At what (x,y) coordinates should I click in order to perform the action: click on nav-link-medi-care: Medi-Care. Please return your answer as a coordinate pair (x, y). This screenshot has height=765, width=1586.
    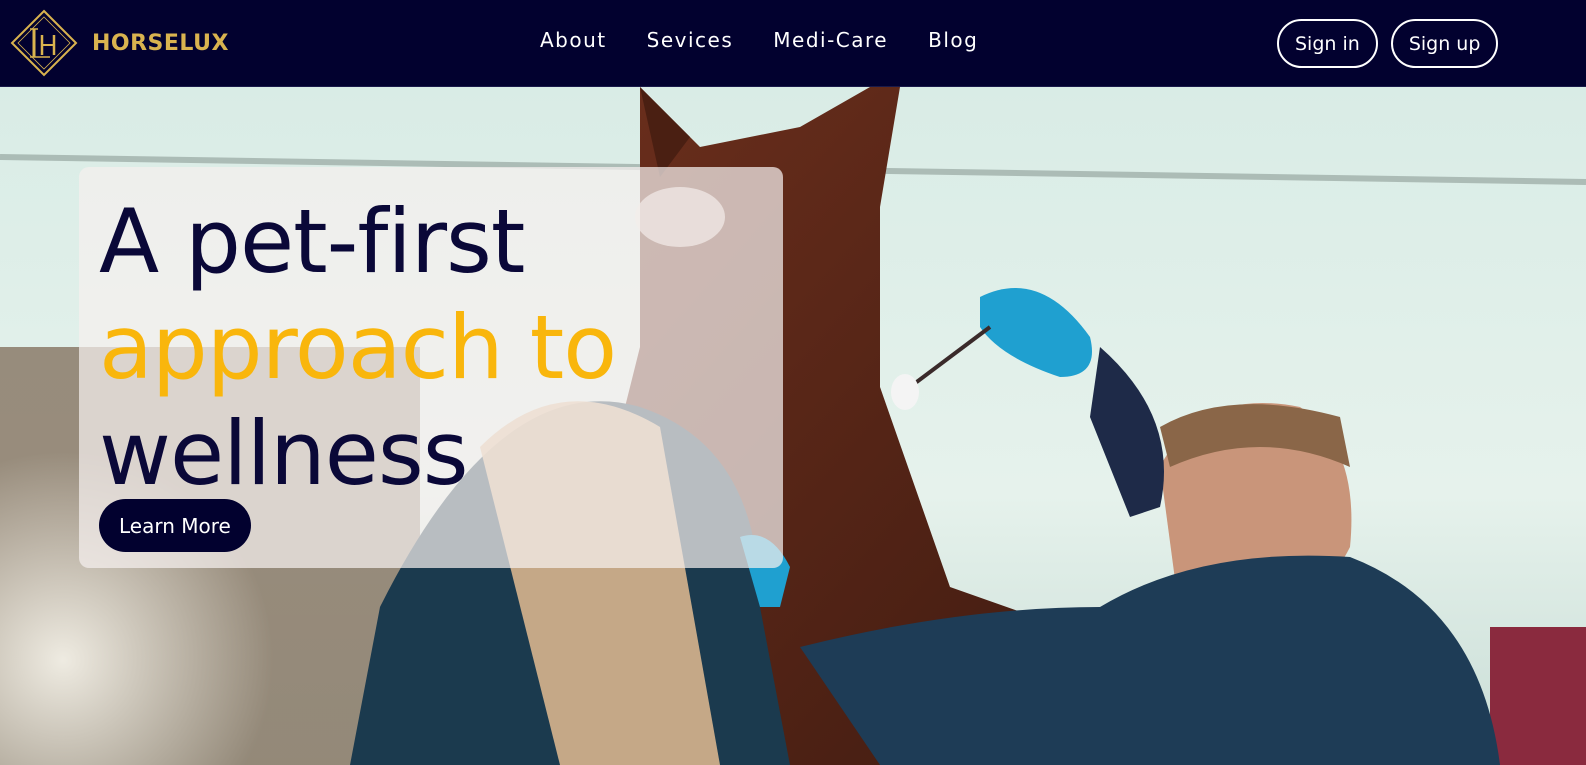
    Looking at the image, I should click on (830, 40).